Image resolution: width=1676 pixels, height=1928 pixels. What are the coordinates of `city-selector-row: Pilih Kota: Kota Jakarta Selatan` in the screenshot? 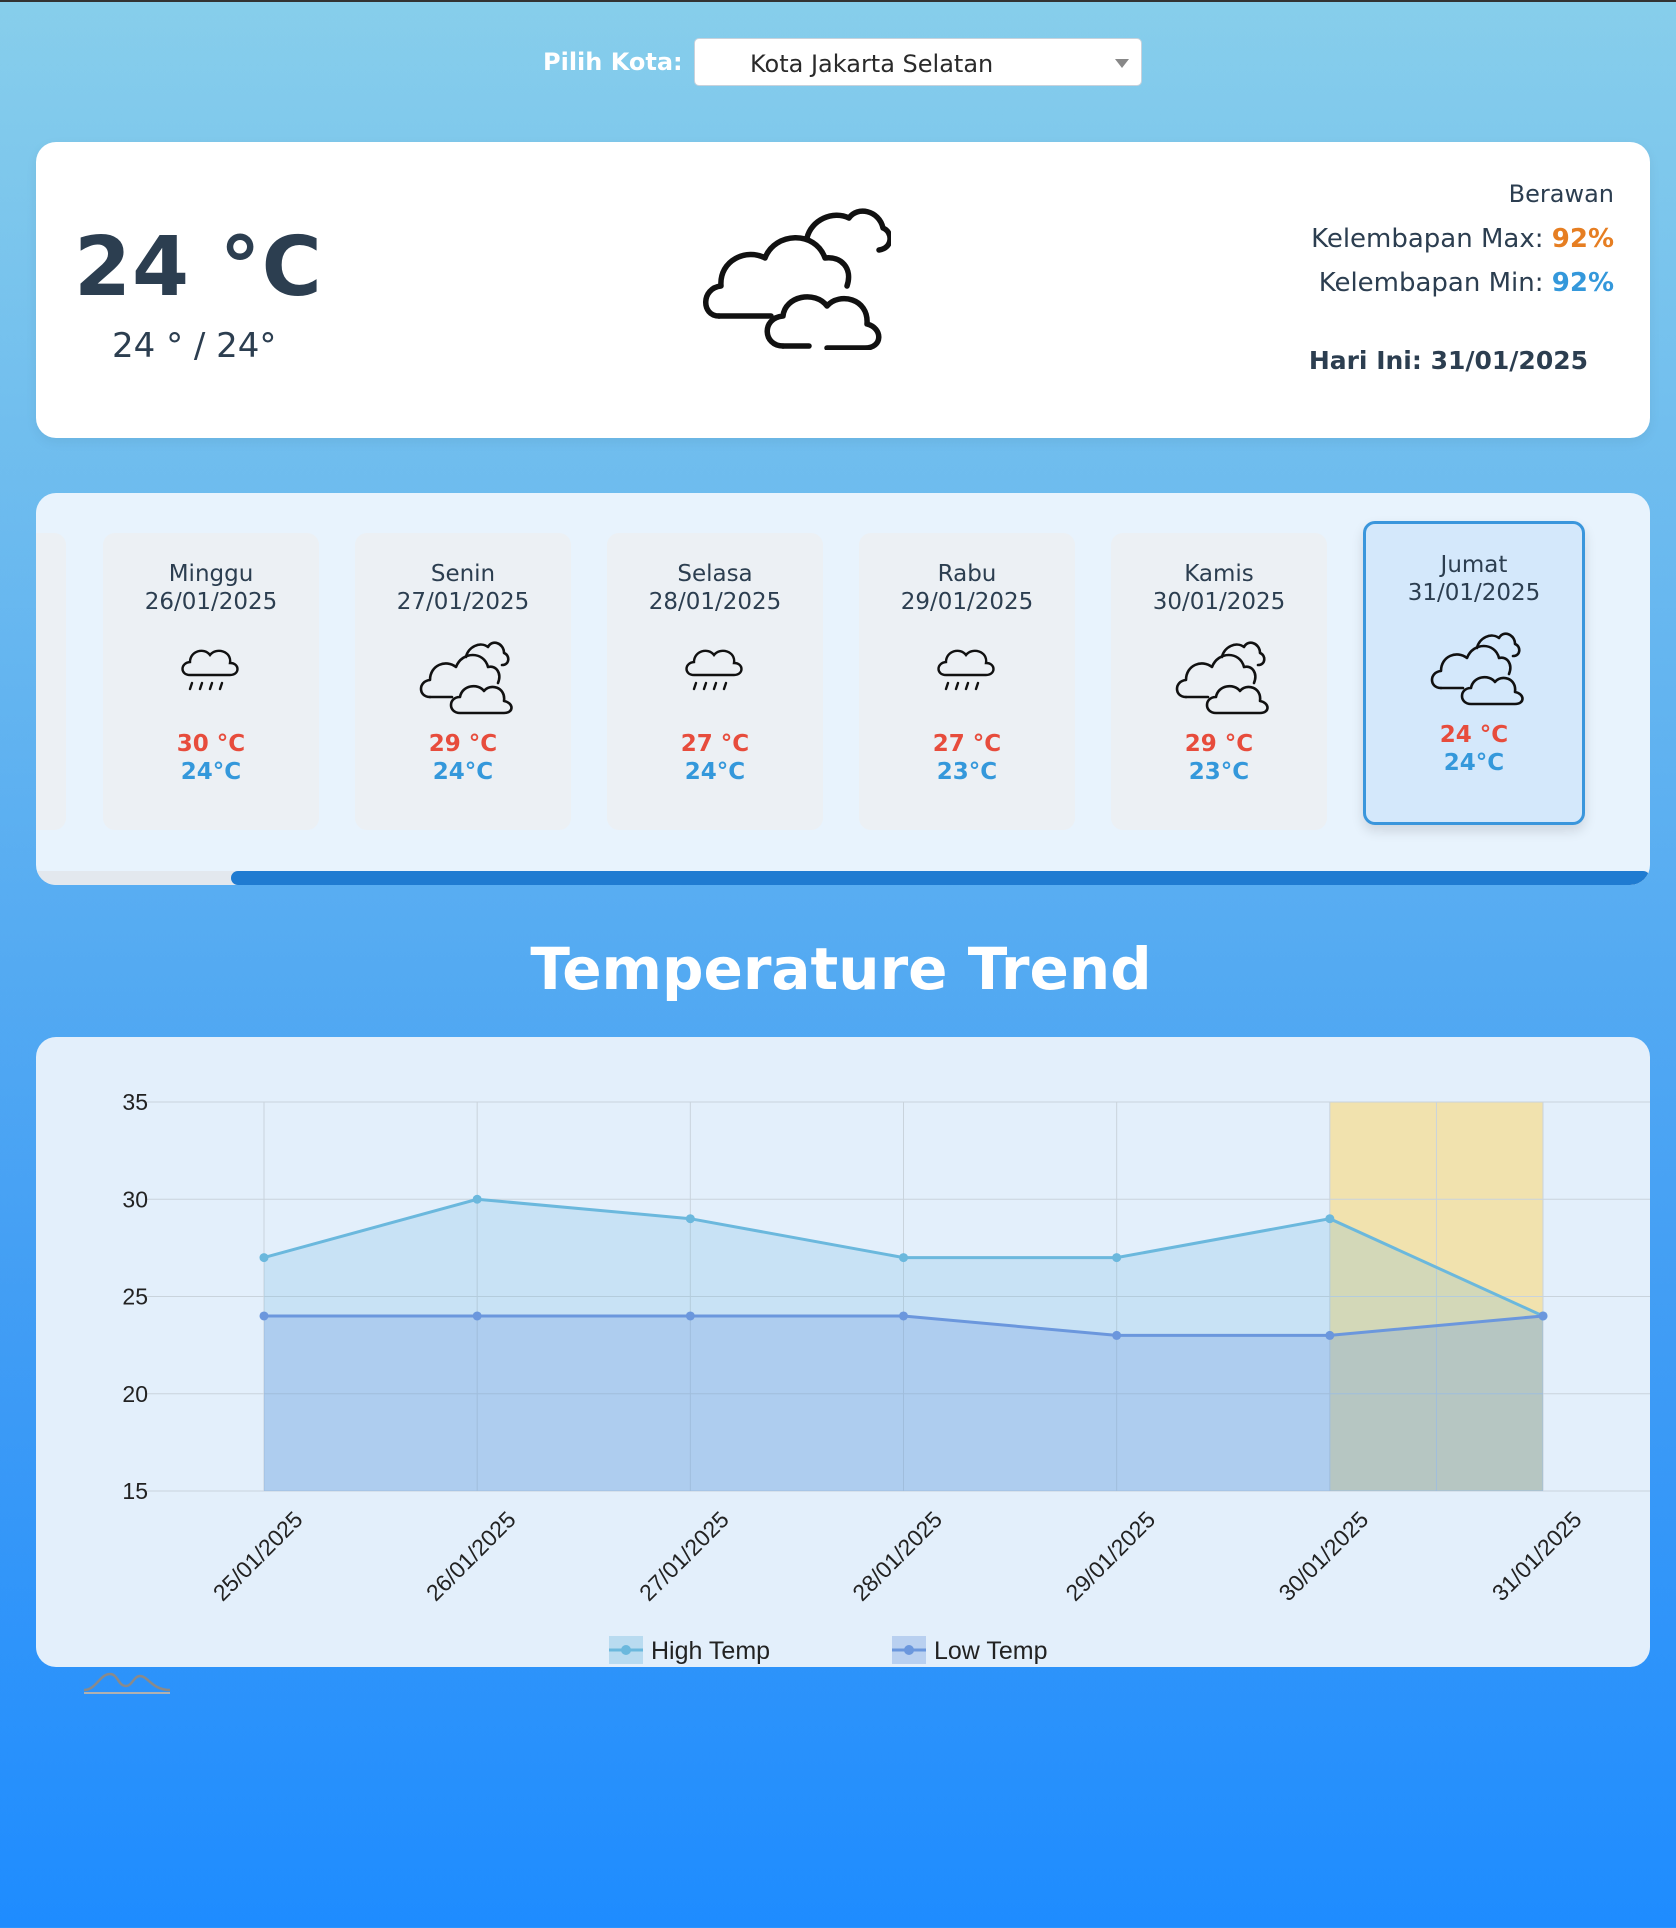 It's located at (838, 63).